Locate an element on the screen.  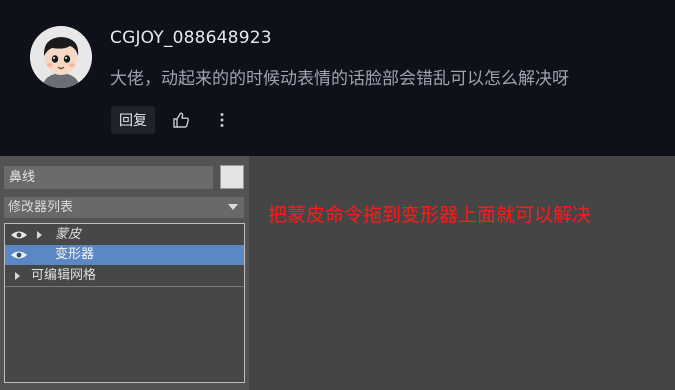
cartoon-avatar-icon is located at coordinates (61, 57).